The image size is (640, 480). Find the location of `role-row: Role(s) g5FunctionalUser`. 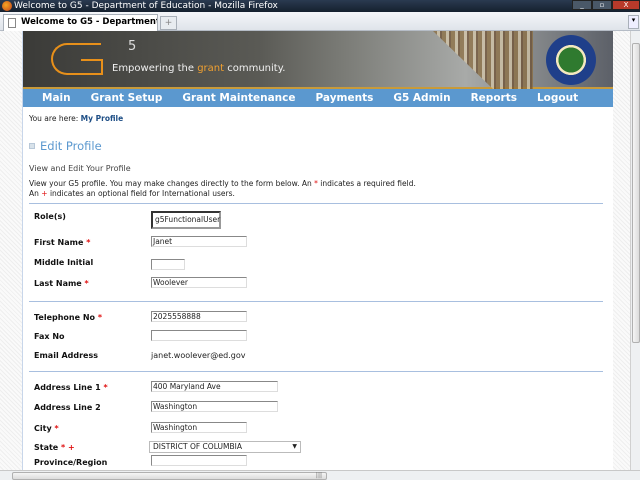

role-row: Role(s) g5FunctionalUser is located at coordinates (316, 221).